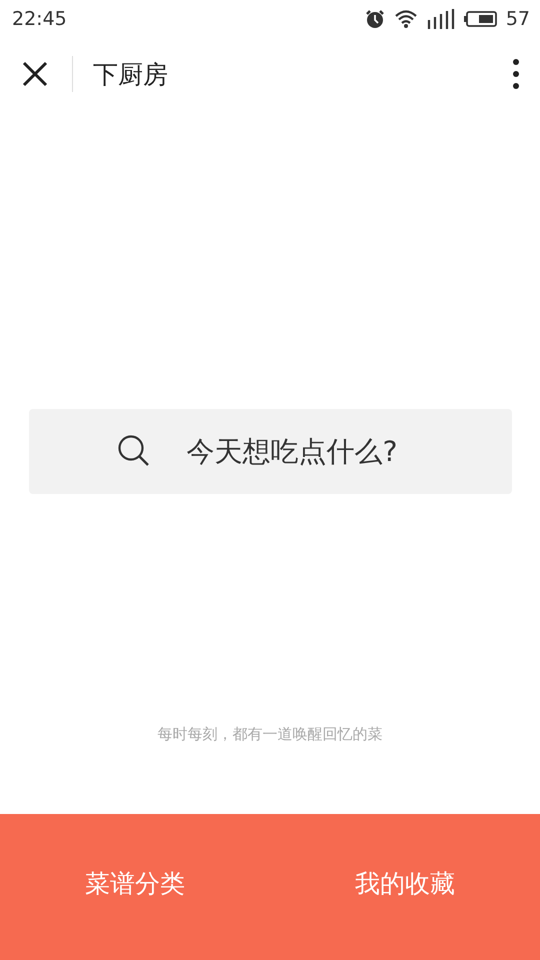  I want to click on battery-icon, so click(481, 19).